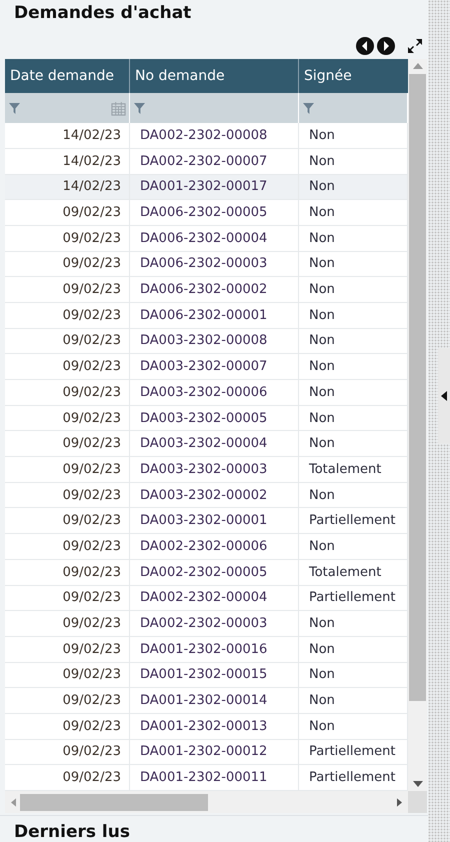 Image resolution: width=450 pixels, height=842 pixels. I want to click on number-cell: DA003-2302-00001, so click(214, 521).